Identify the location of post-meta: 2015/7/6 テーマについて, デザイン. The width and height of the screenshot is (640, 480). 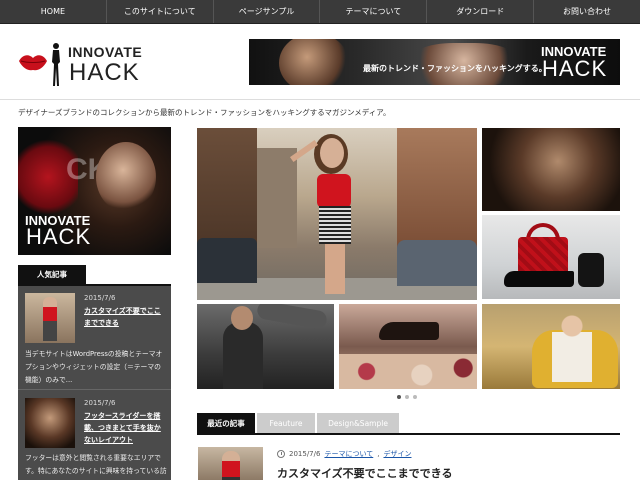
(344, 454).